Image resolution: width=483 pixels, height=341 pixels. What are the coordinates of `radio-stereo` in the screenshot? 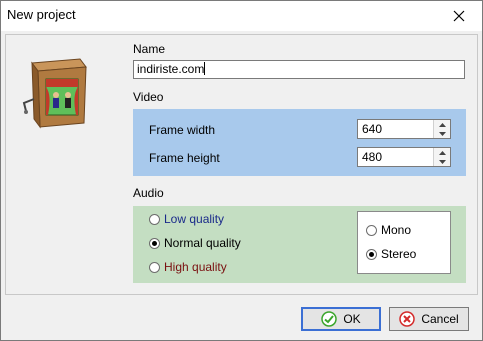 It's located at (371, 254).